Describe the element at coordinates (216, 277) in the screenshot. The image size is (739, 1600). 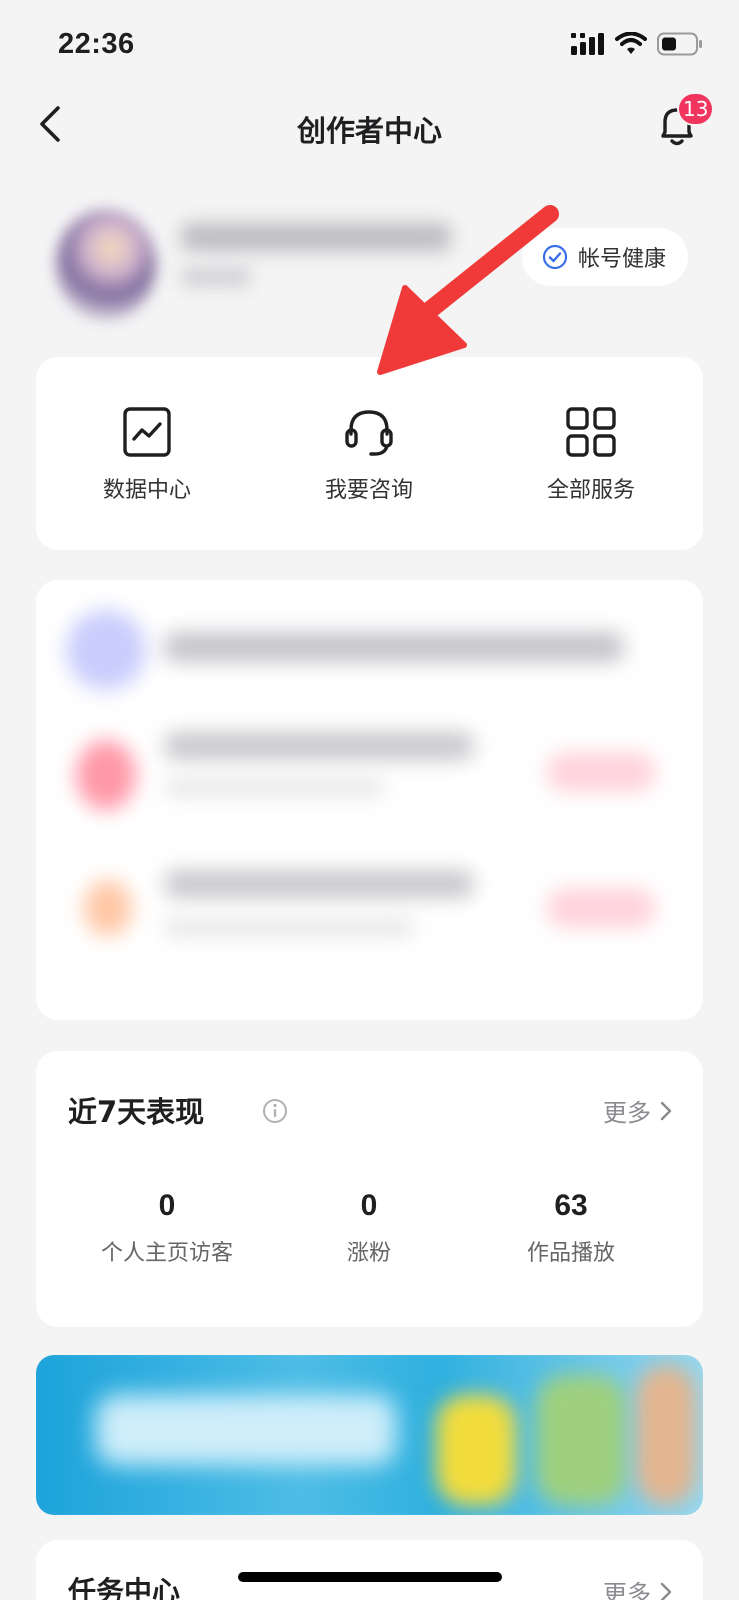
I see `profile-subtitle-blurred` at that location.